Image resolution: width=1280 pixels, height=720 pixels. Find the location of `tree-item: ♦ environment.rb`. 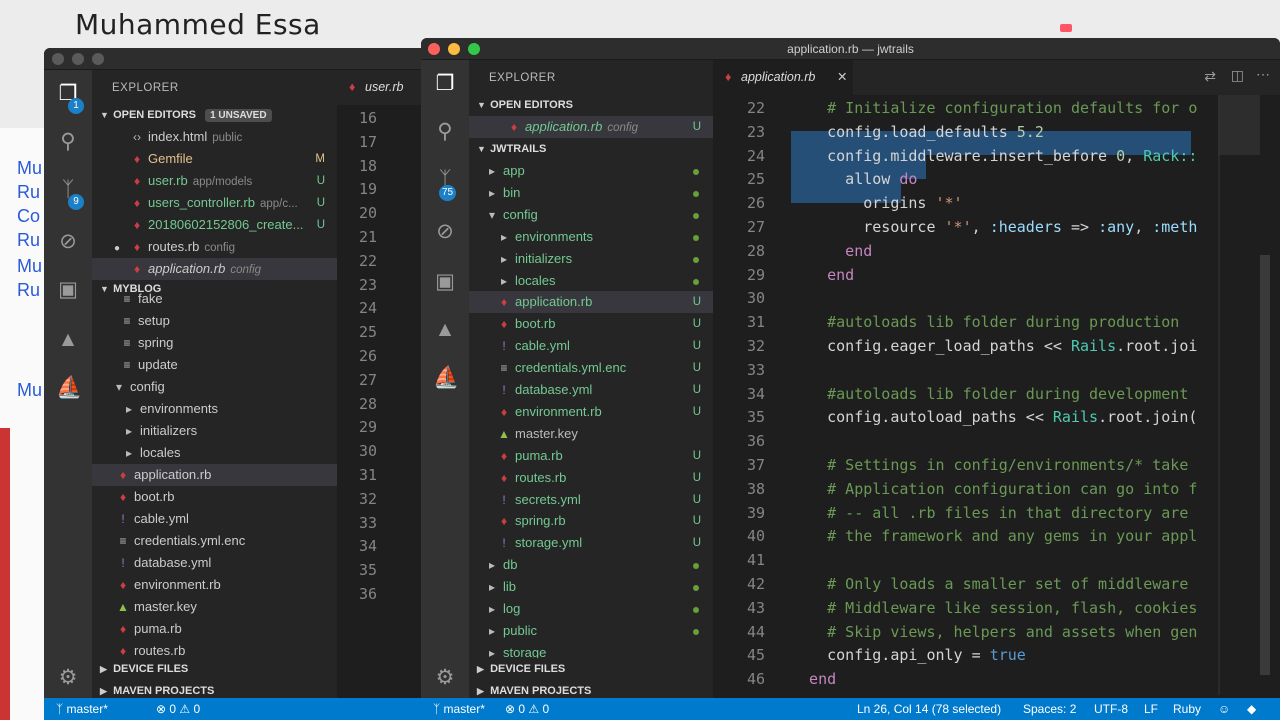

tree-item: ♦ environment.rb is located at coordinates (214, 585).